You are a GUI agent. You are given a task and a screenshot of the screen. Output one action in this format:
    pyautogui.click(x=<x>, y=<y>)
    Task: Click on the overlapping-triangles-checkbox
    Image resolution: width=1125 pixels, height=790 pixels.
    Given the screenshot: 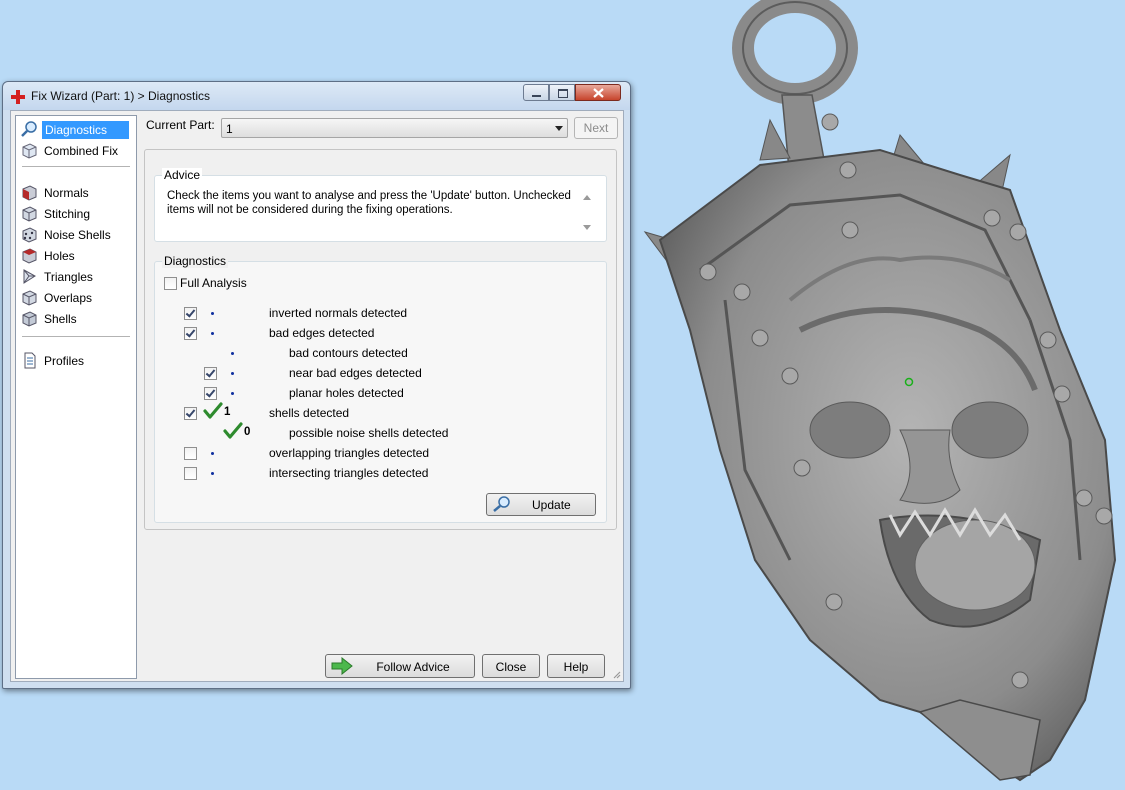 What is the action you would take?
    pyautogui.click(x=190, y=453)
    